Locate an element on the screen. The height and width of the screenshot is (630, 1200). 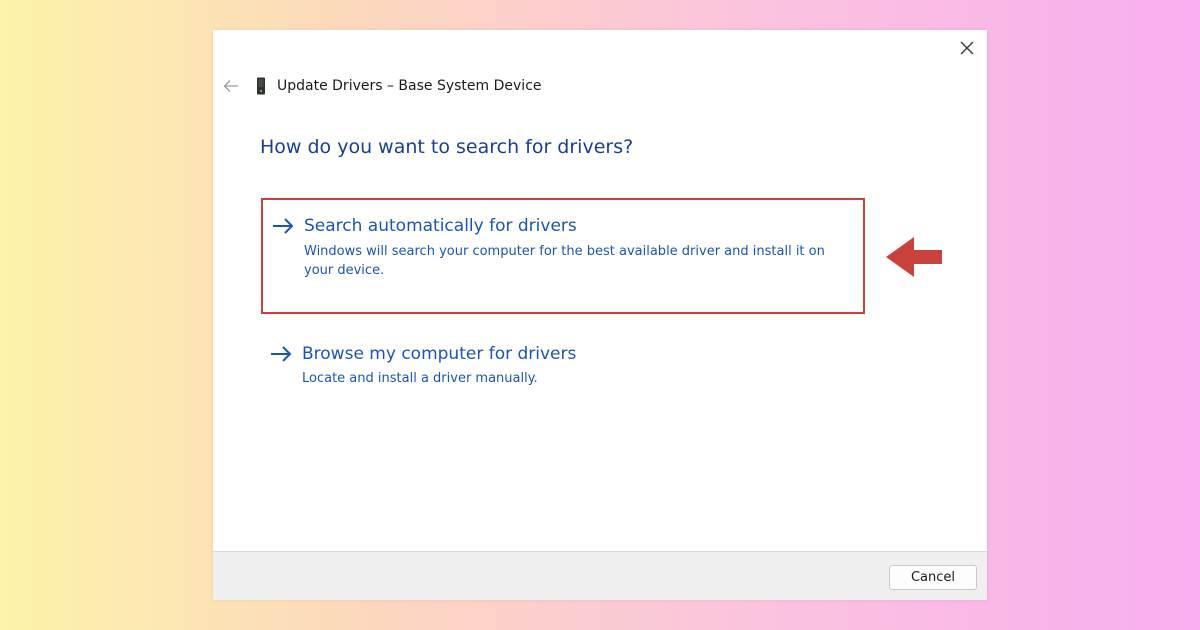
back-button is located at coordinates (231, 86).